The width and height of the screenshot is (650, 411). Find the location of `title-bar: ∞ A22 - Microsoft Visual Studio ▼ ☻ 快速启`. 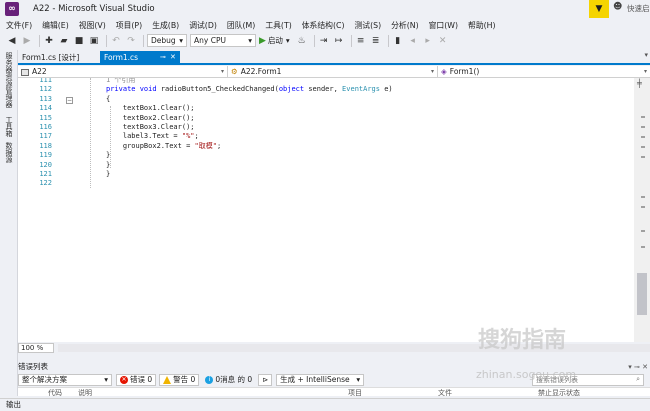

title-bar: ∞ A22 - Microsoft Visual Studio ▼ ☻ 快速启 is located at coordinates (325, 9).